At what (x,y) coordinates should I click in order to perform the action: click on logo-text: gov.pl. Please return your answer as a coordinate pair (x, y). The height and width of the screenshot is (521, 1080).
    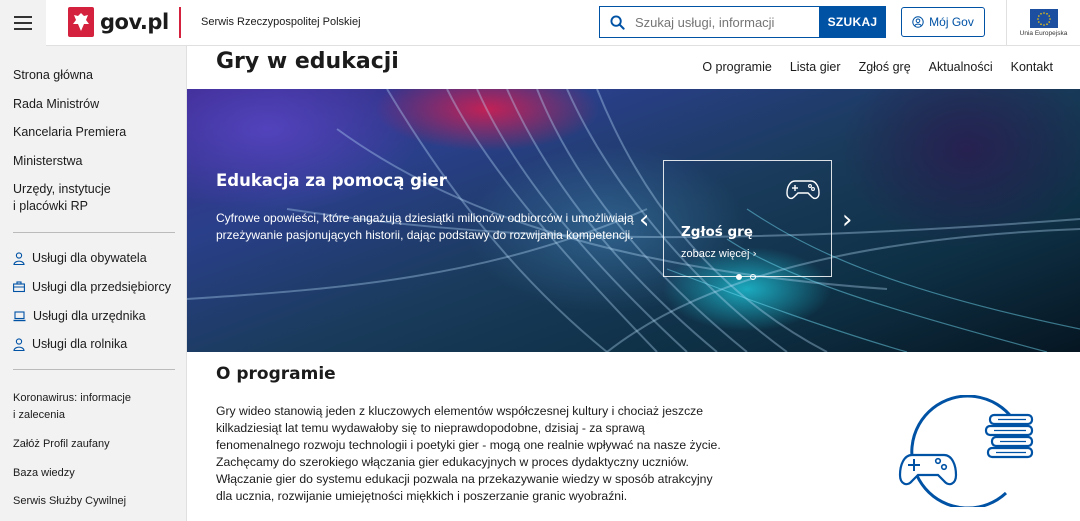
    Looking at the image, I should click on (134, 22).